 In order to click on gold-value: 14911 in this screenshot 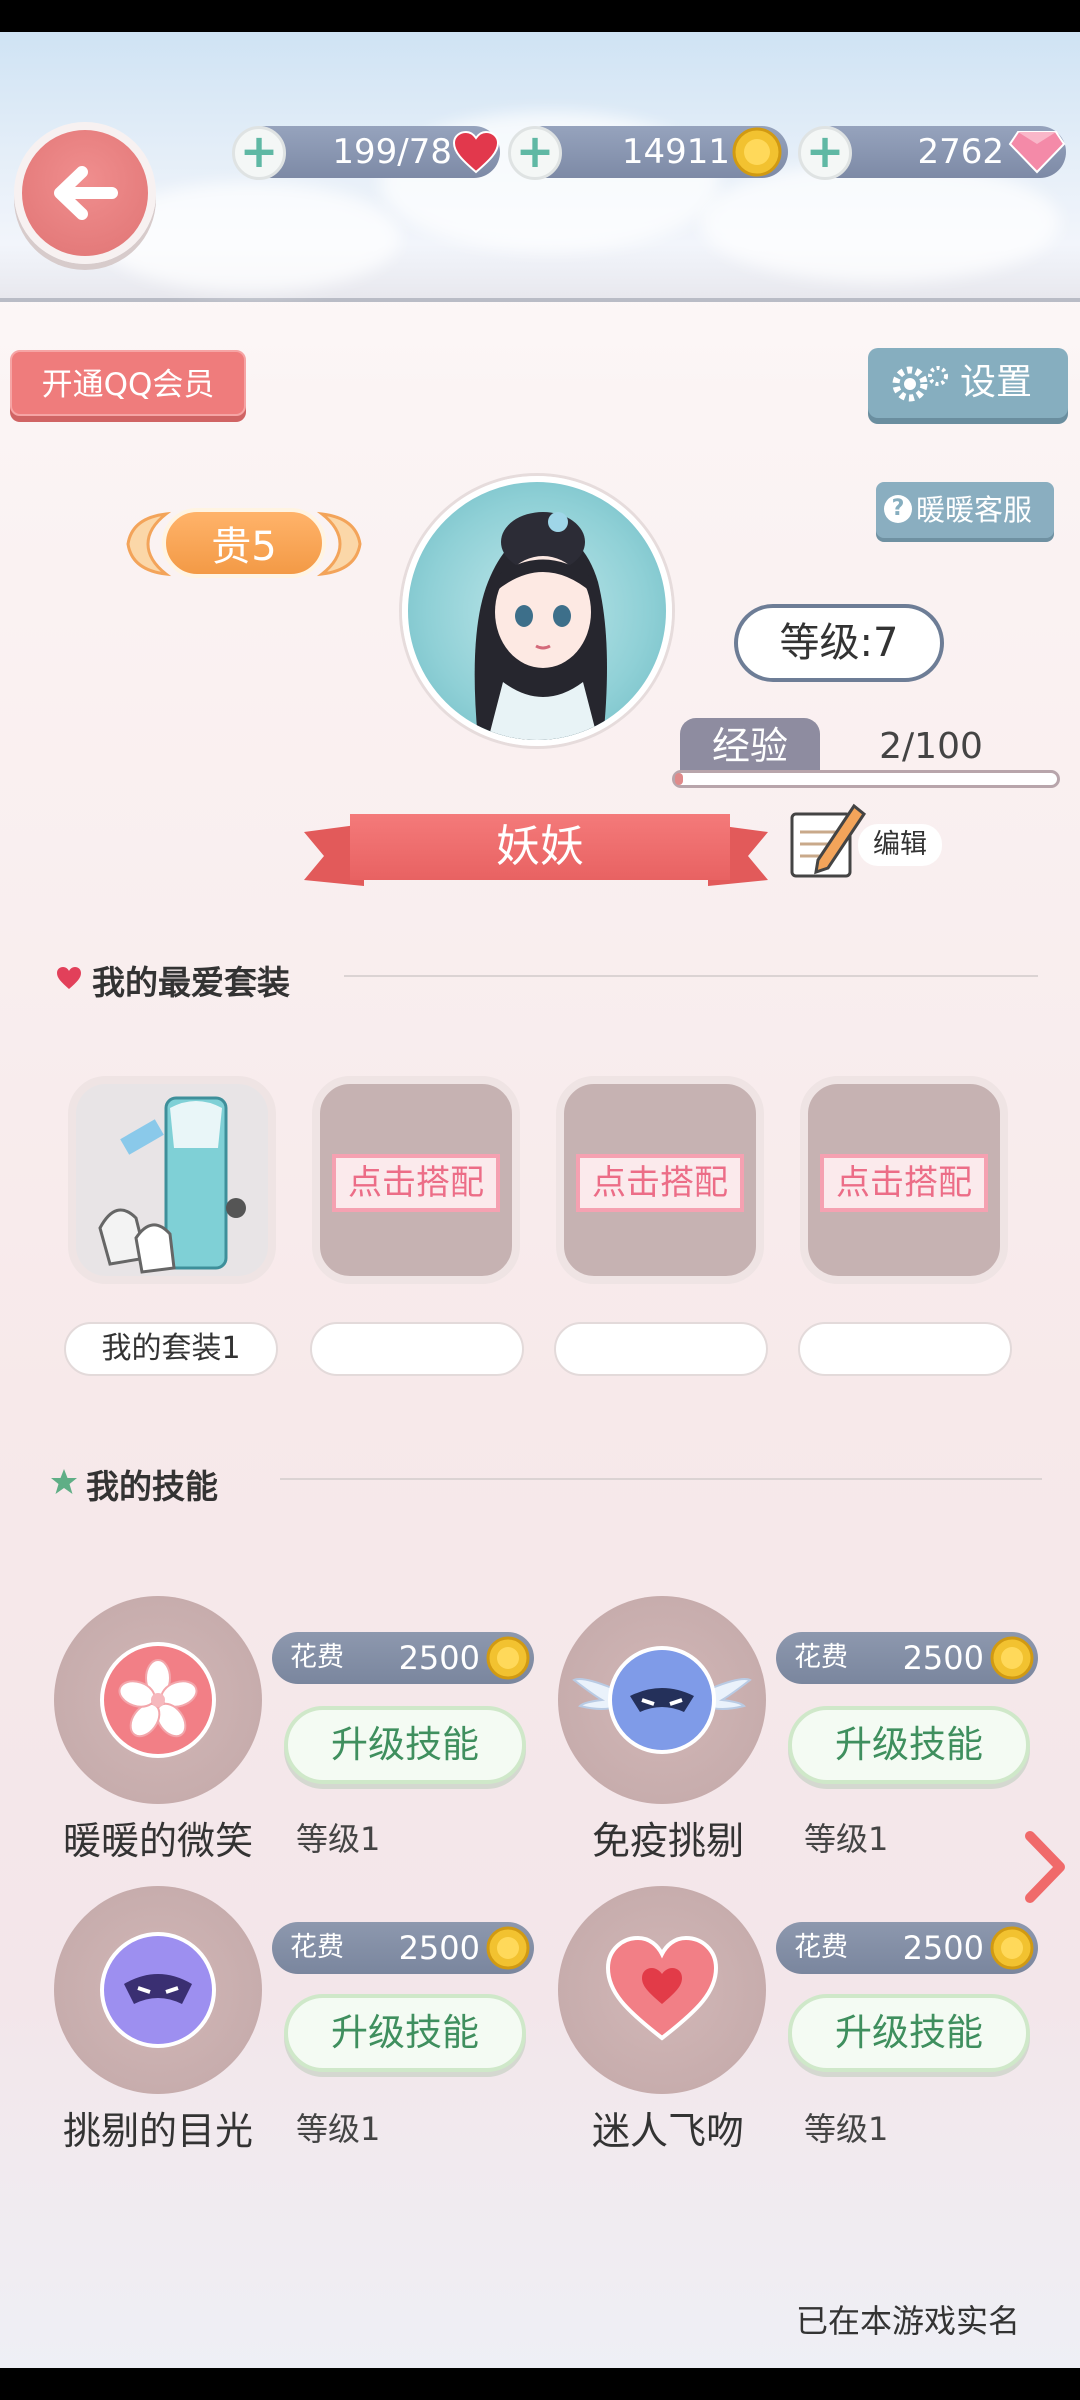, I will do `click(675, 152)`.